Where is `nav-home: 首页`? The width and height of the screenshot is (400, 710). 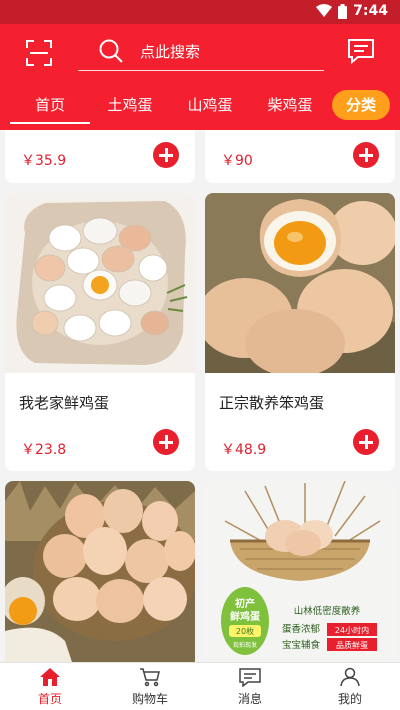 nav-home: 首页 is located at coordinates (50, 687).